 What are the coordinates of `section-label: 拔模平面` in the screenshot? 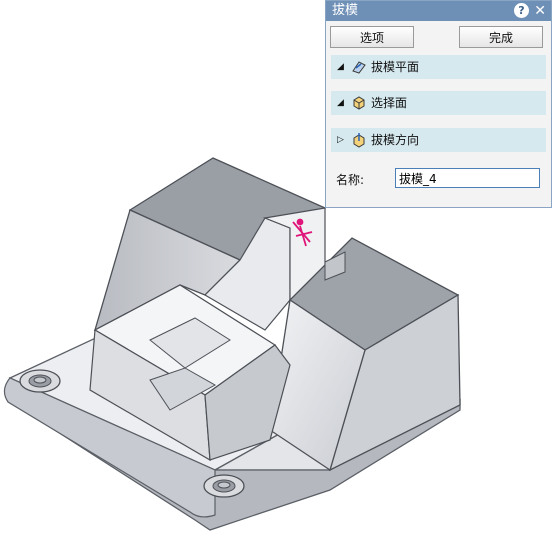 It's located at (395, 67).